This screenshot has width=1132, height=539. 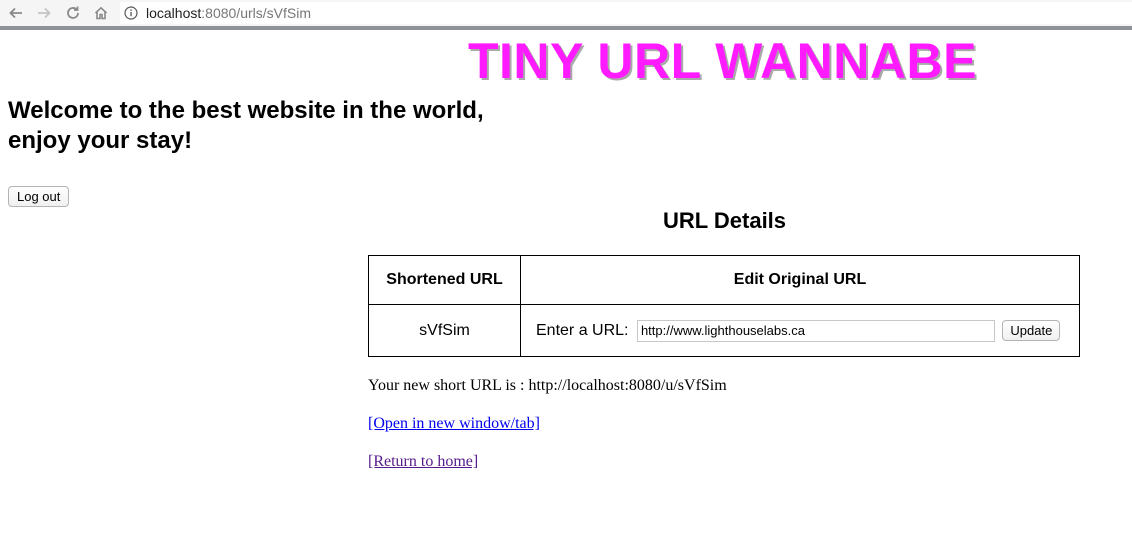 I want to click on home-icon, so click(x=101, y=13).